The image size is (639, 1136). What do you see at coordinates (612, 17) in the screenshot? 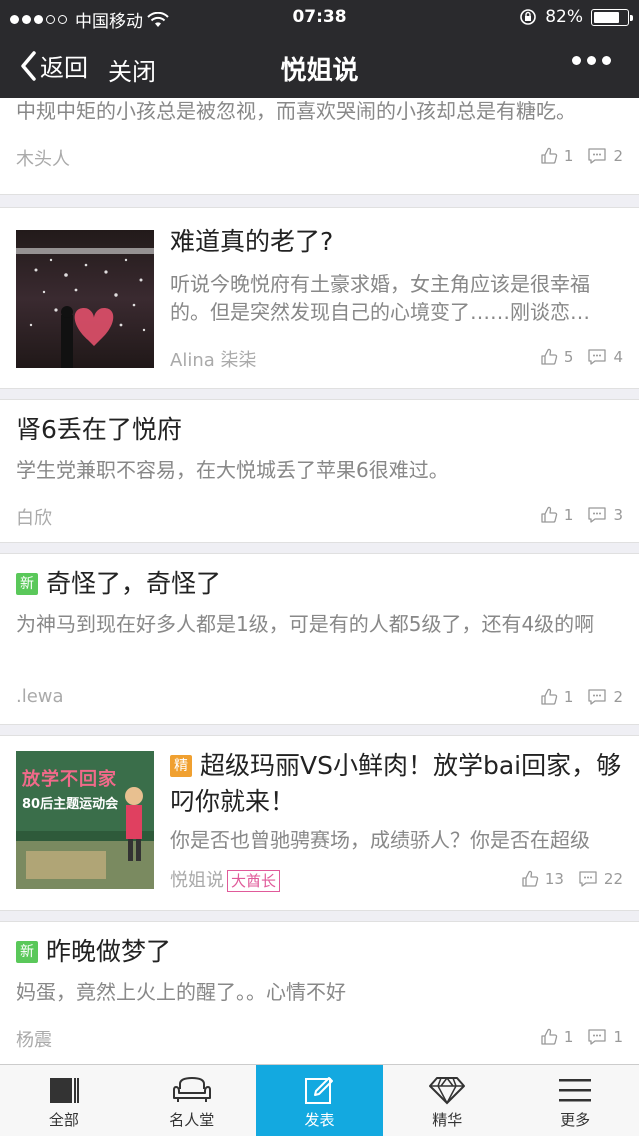
I see `battery-icon` at bounding box center [612, 17].